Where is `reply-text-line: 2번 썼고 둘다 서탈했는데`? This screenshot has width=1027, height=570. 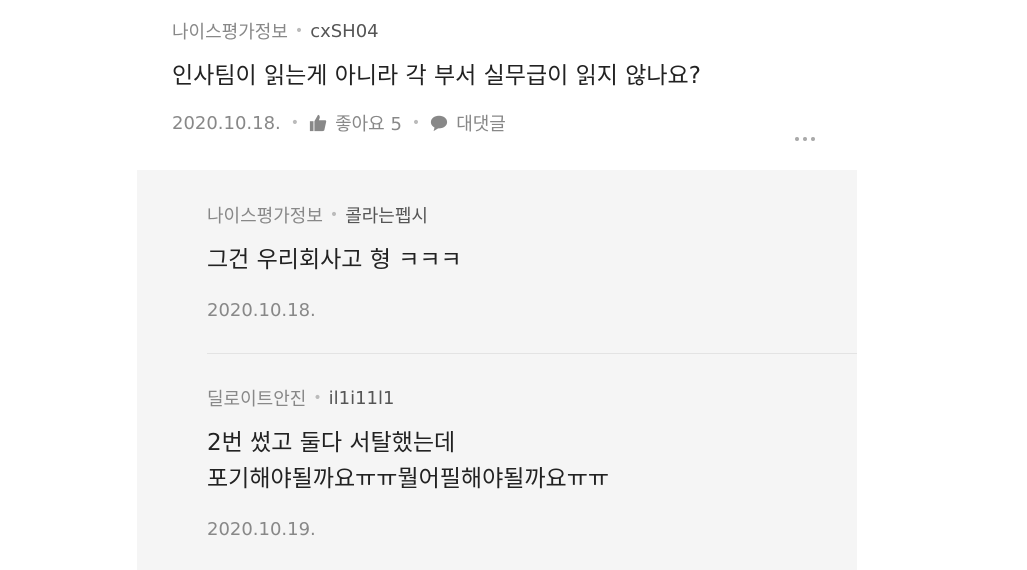
reply-text-line: 2번 썼고 둘다 서탈했는데 is located at coordinates (331, 443).